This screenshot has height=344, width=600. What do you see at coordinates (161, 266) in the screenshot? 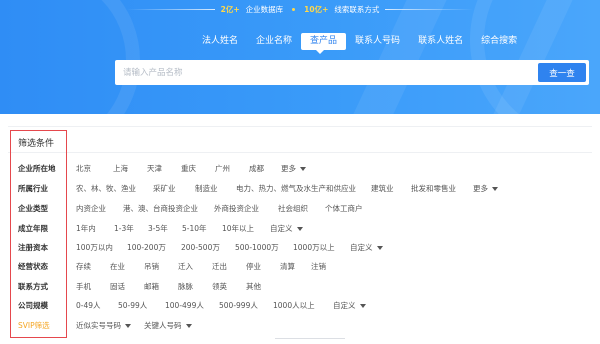
I see `filter-option: 吊销` at bounding box center [161, 266].